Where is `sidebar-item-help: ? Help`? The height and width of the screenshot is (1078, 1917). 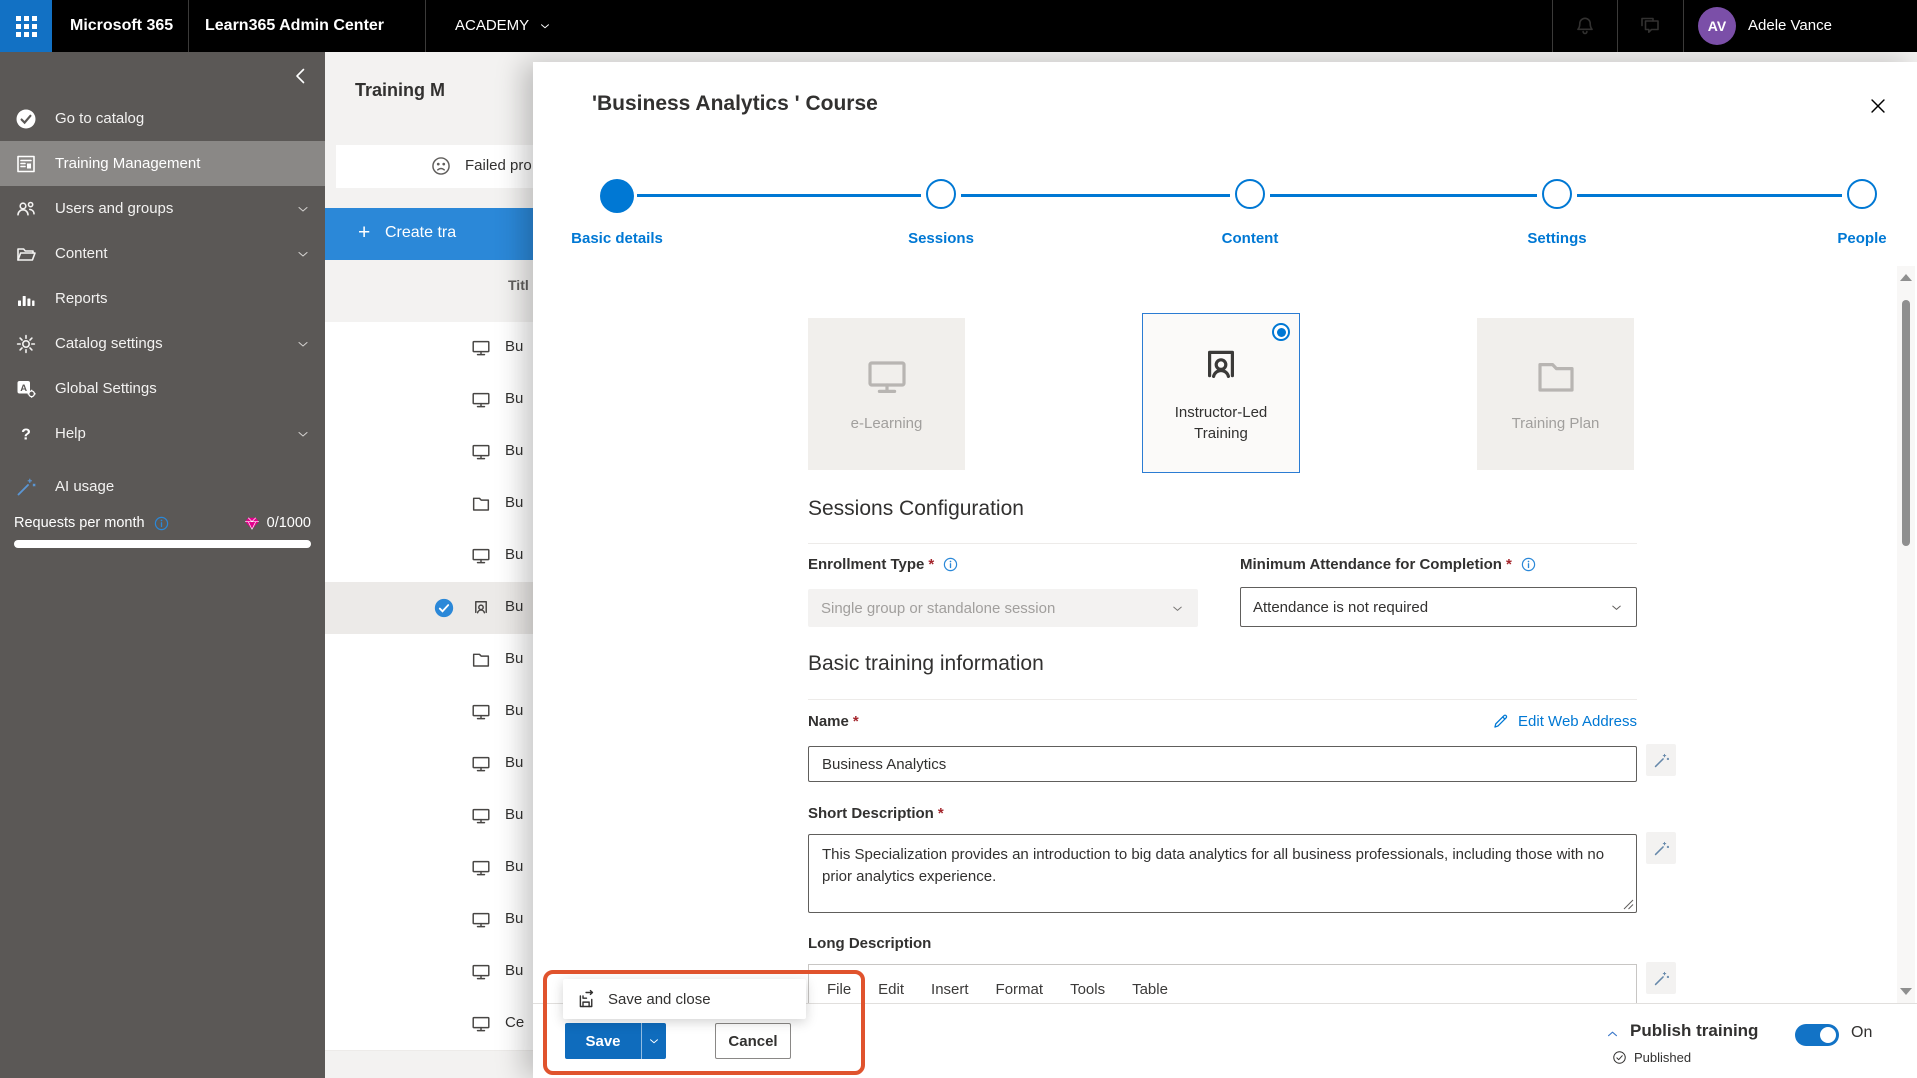
sidebar-item-help: ? Help is located at coordinates (162, 433).